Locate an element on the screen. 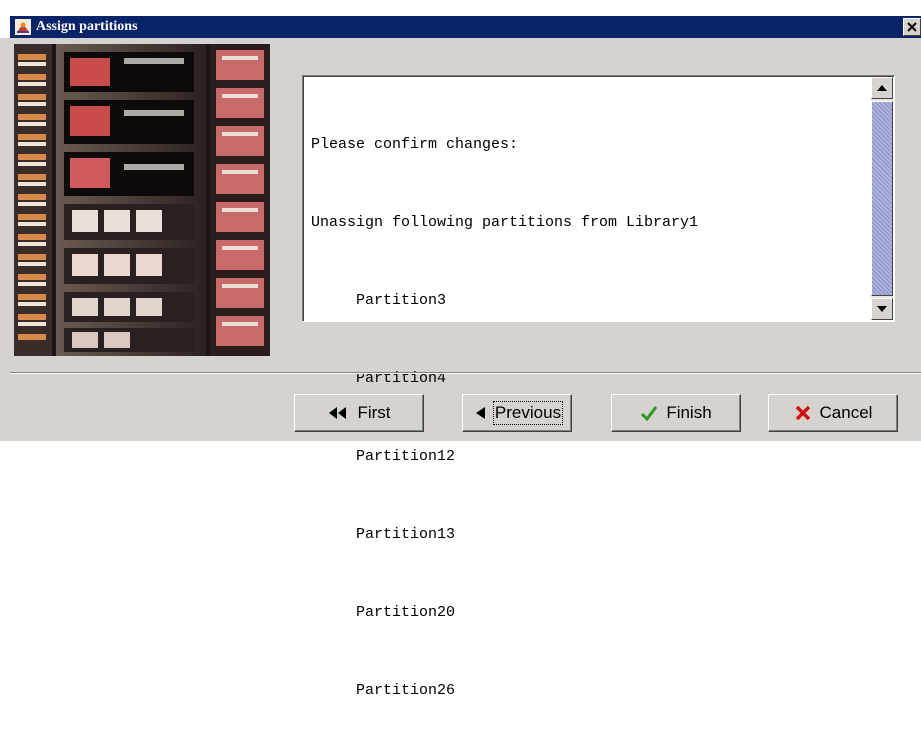  title-bar-background is located at coordinates (465, 27).